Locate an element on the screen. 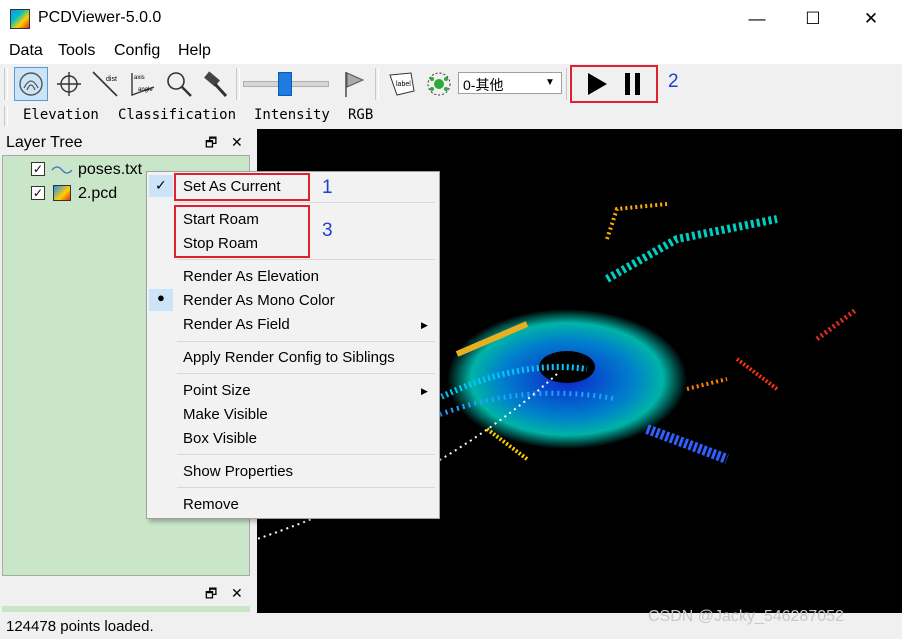 This screenshot has height=639, width=902. annotation-number-1: 1 is located at coordinates (327, 187).